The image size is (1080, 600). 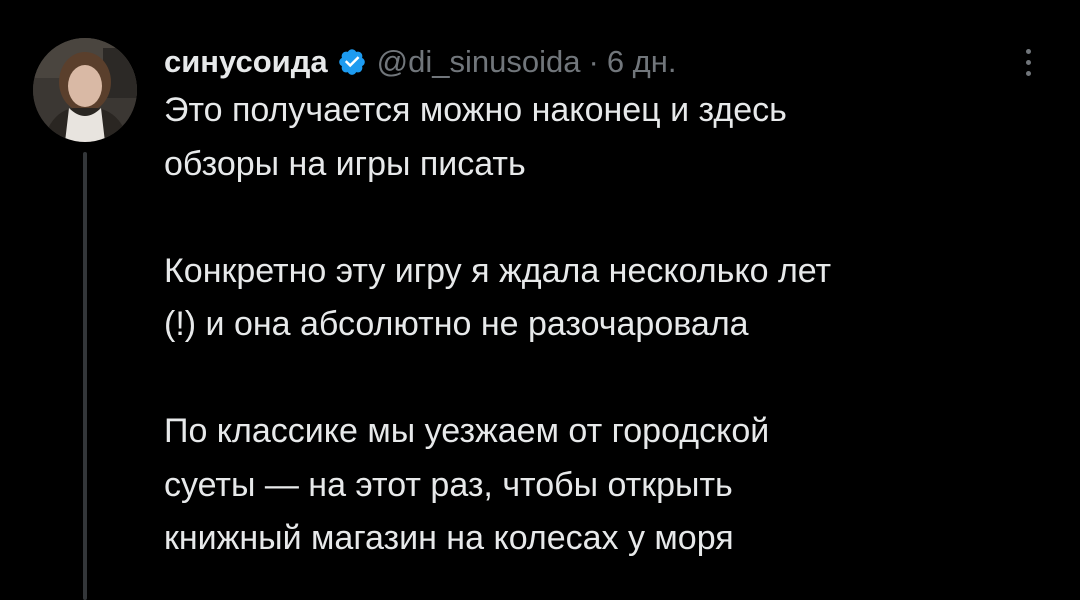 What do you see at coordinates (246, 62) in the screenshot?
I see `author-name: синусоида` at bounding box center [246, 62].